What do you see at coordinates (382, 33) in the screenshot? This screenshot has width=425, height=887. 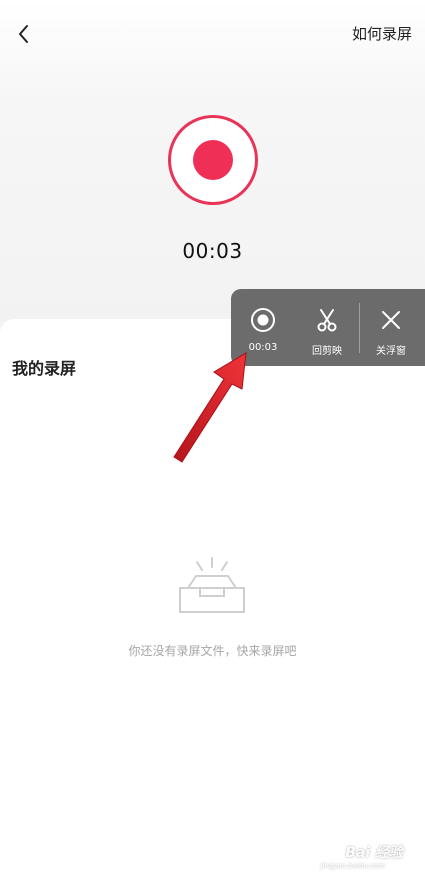 I see `how-to-record-link: 如何录屏` at bounding box center [382, 33].